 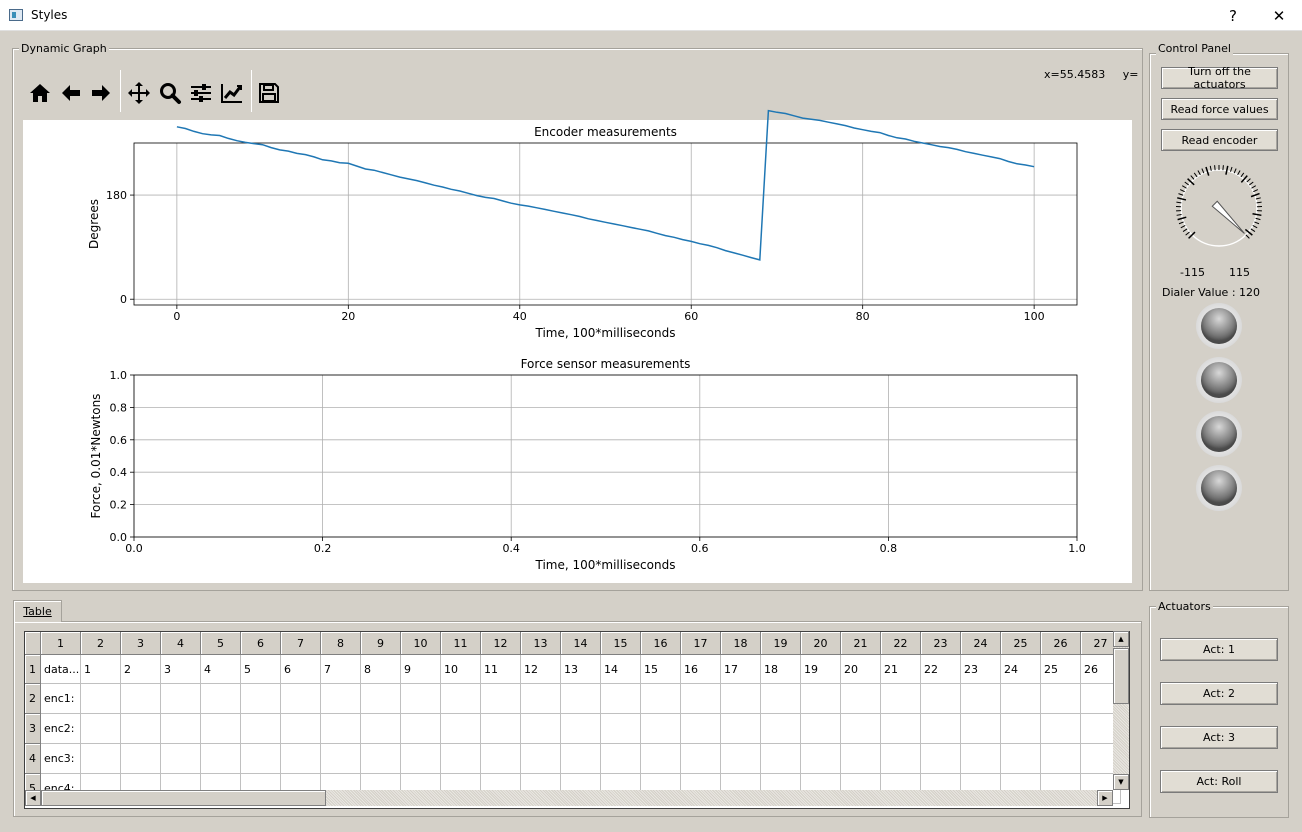 I want to click on table-cell: 25, so click(x=1061, y=669).